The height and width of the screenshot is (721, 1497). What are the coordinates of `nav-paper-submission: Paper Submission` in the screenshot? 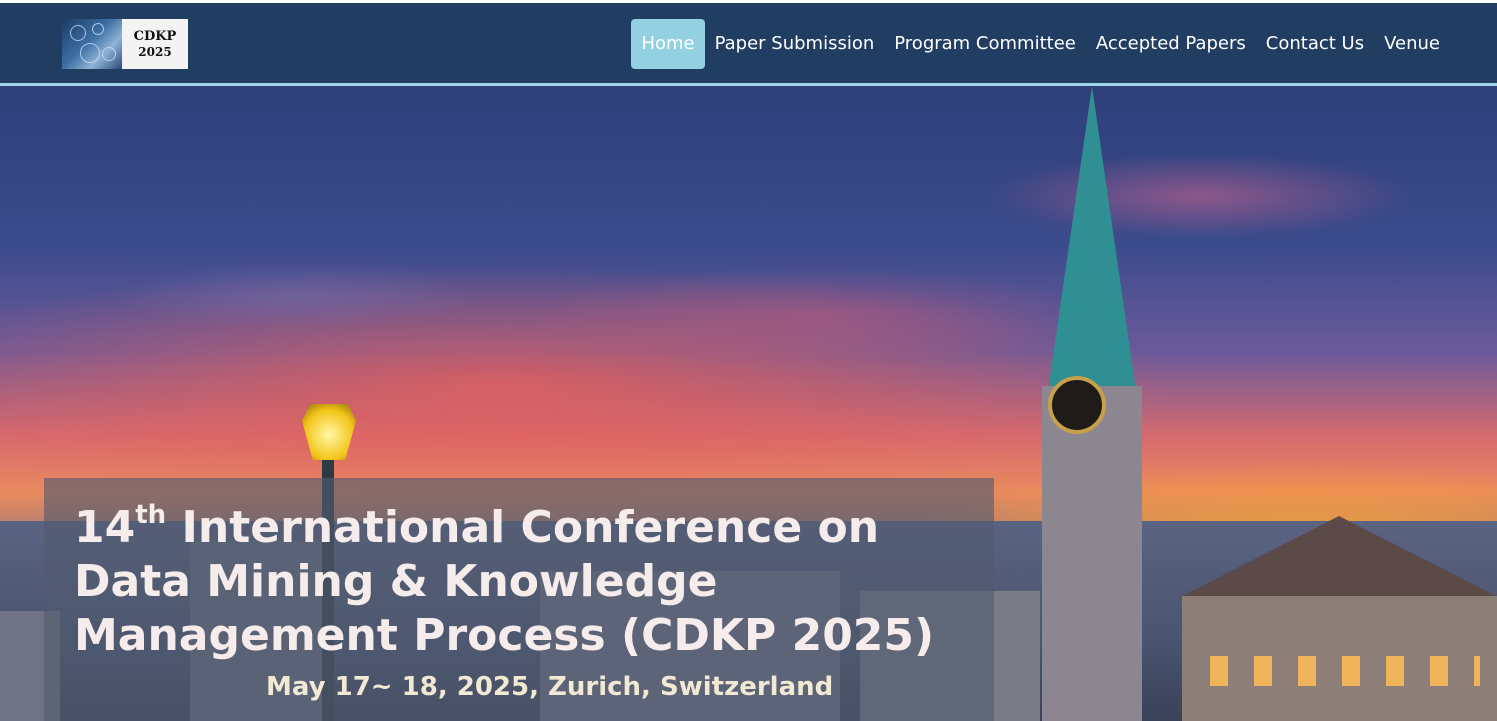 It's located at (795, 44).